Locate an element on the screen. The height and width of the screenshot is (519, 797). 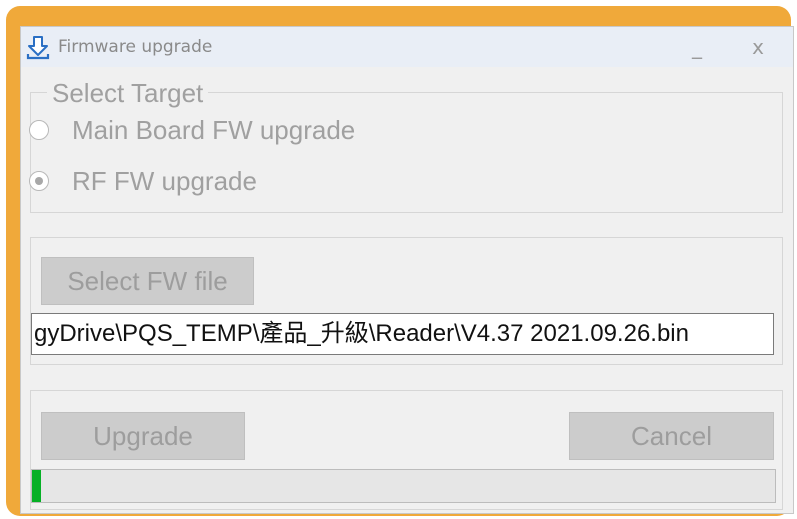
radio-rf-label: RF FW upgrade is located at coordinates (164, 181).